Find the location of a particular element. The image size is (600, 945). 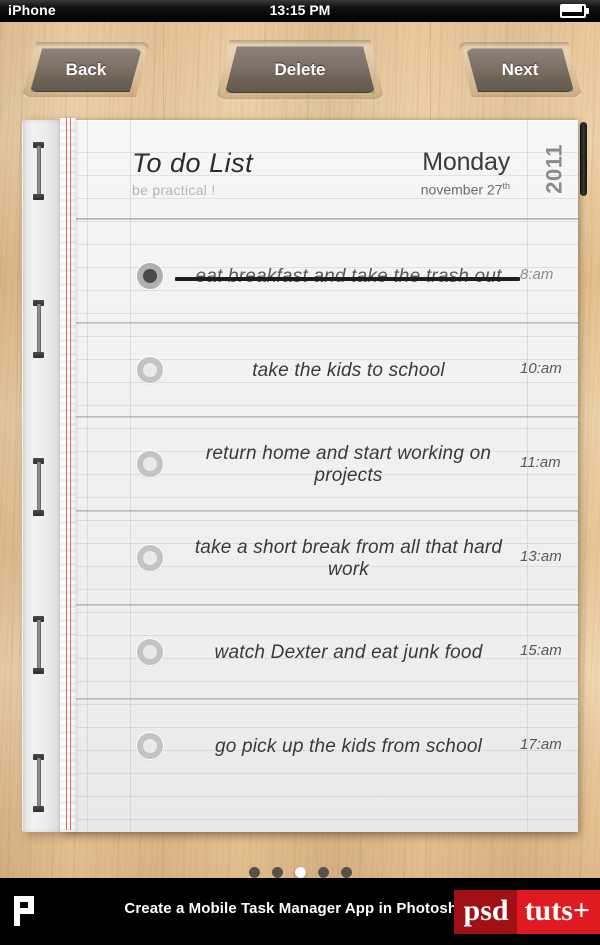

task-row: take the kids to school 10:am is located at coordinates (320, 371).